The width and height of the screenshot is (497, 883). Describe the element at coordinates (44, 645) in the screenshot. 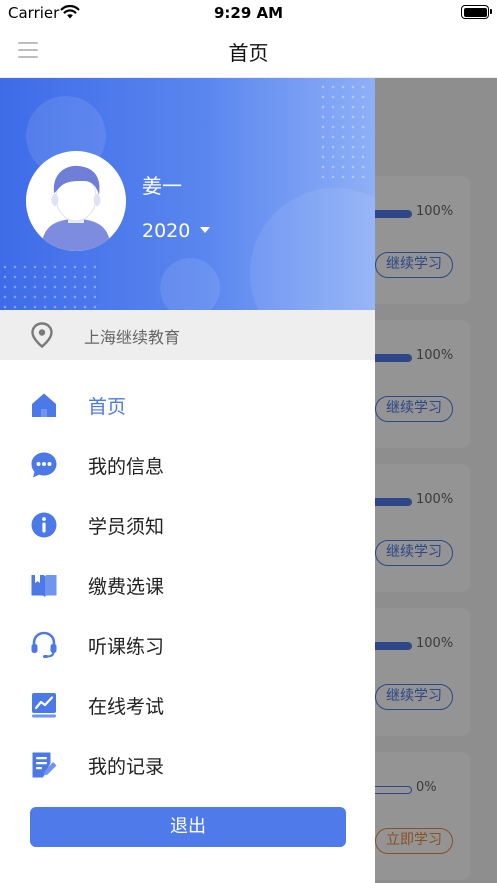

I see `headset-icon` at that location.